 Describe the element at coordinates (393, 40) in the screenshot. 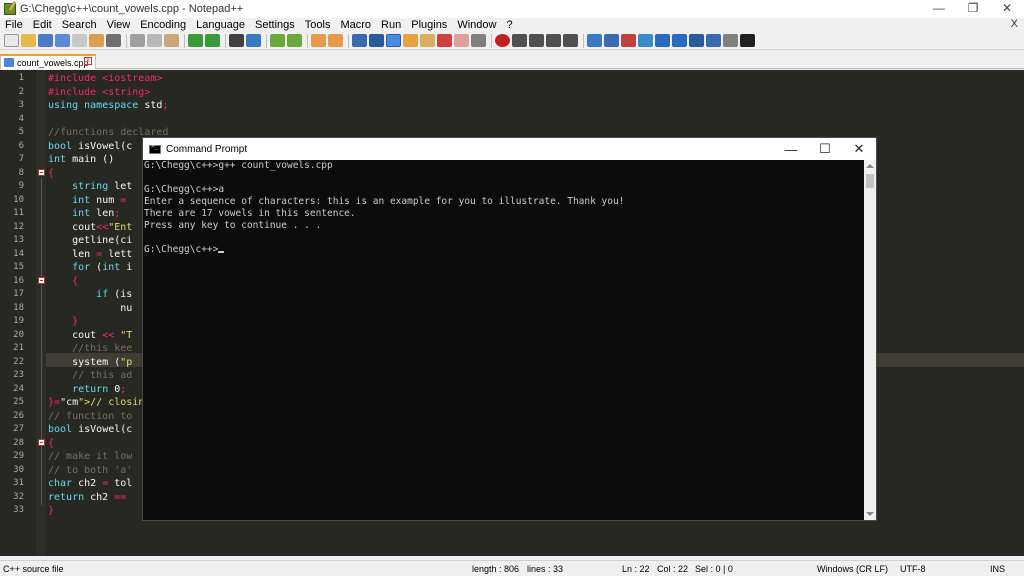

I see `indent-guide-icon` at that location.